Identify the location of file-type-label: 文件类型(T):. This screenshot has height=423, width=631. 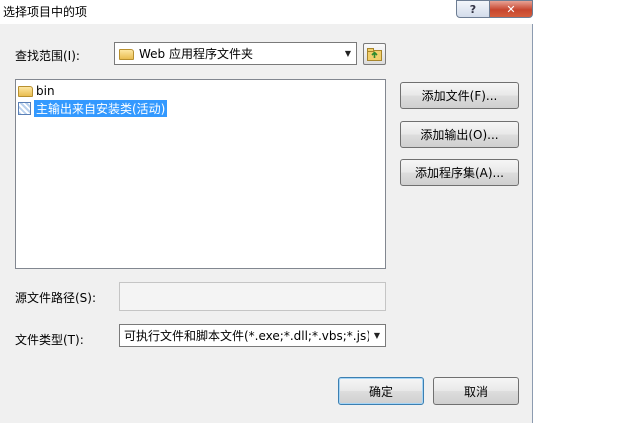
(49, 340).